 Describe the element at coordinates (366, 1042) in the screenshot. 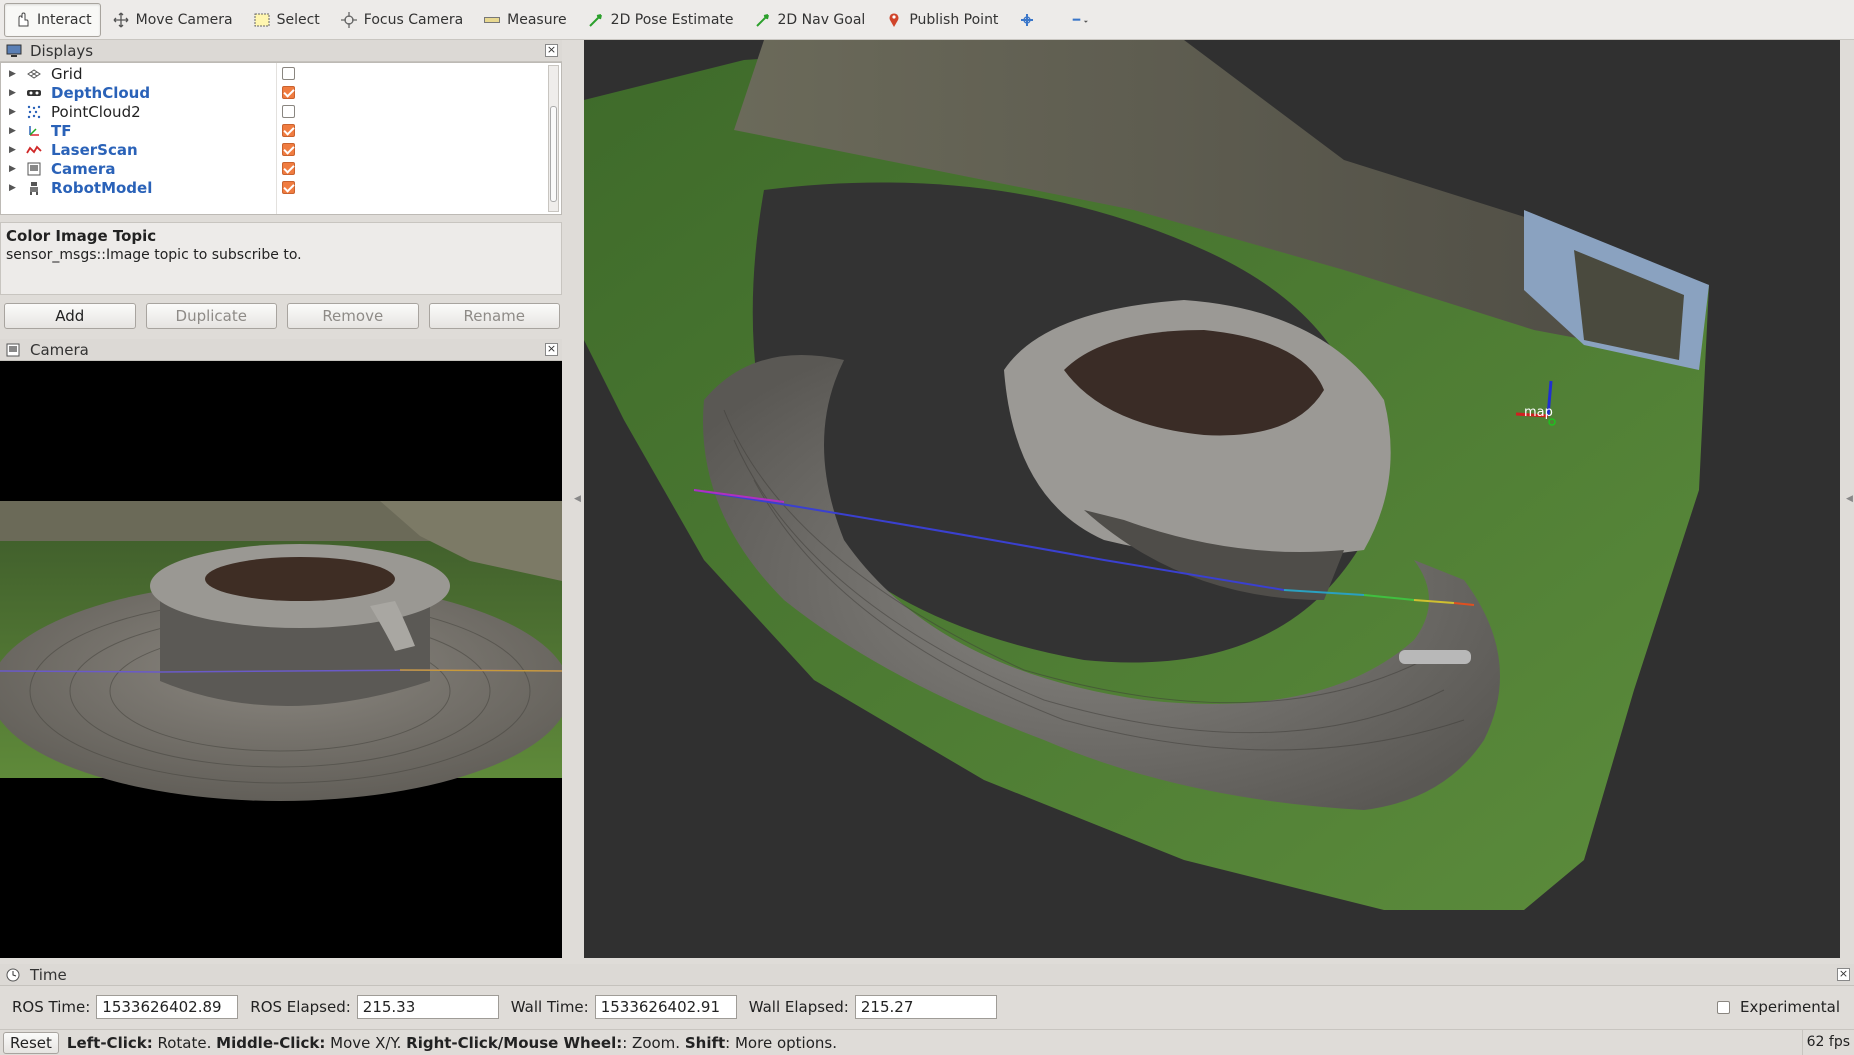

I see `hint-middle: Move X/Y.` at that location.